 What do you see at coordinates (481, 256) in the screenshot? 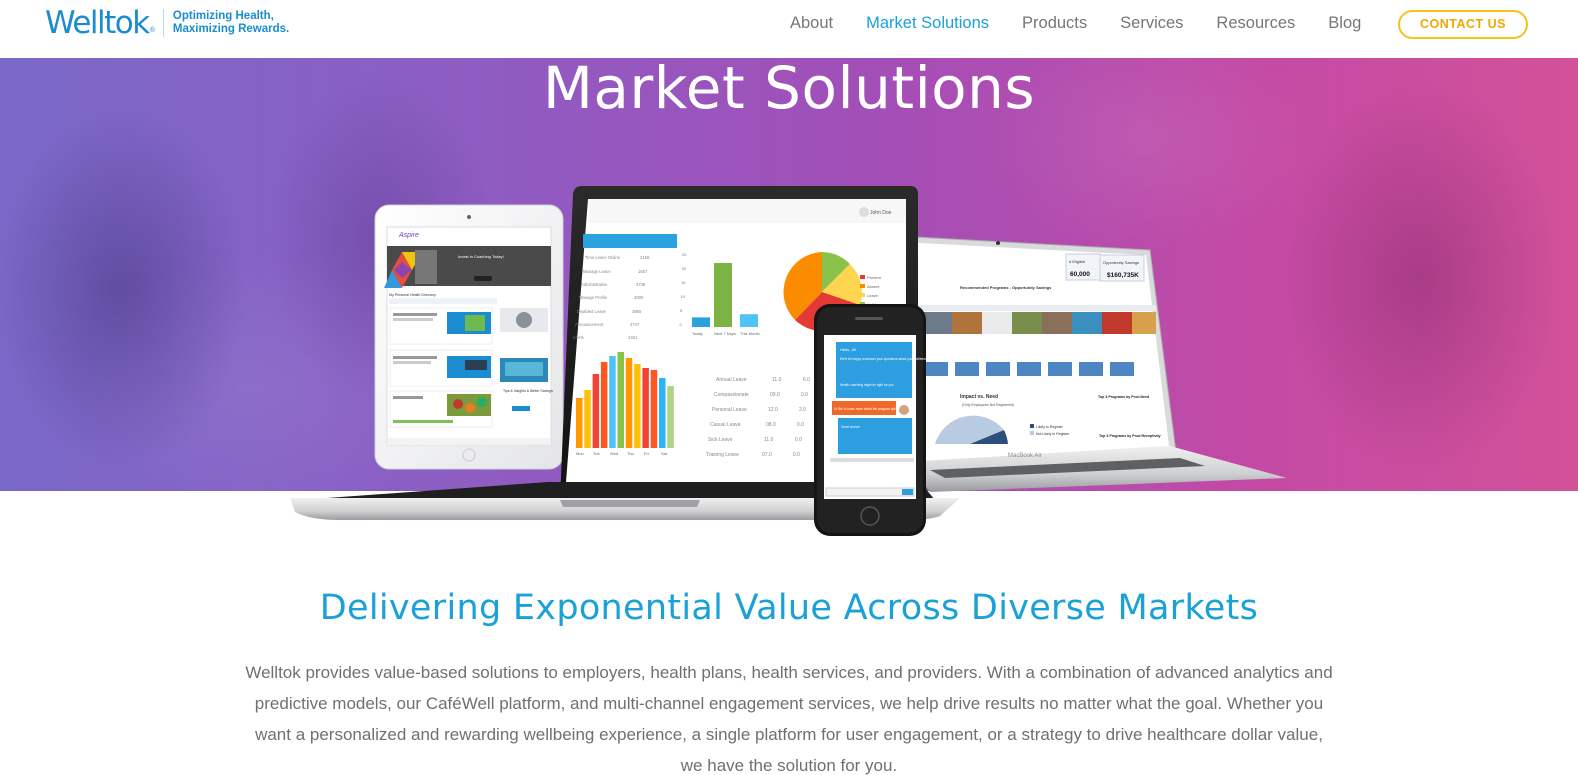
I see `tablet-banner-text: Invest in Coaching Today!` at bounding box center [481, 256].